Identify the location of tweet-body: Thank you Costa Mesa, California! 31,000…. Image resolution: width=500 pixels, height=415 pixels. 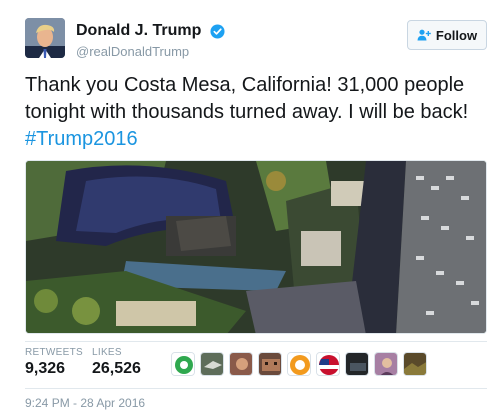
(247, 98).